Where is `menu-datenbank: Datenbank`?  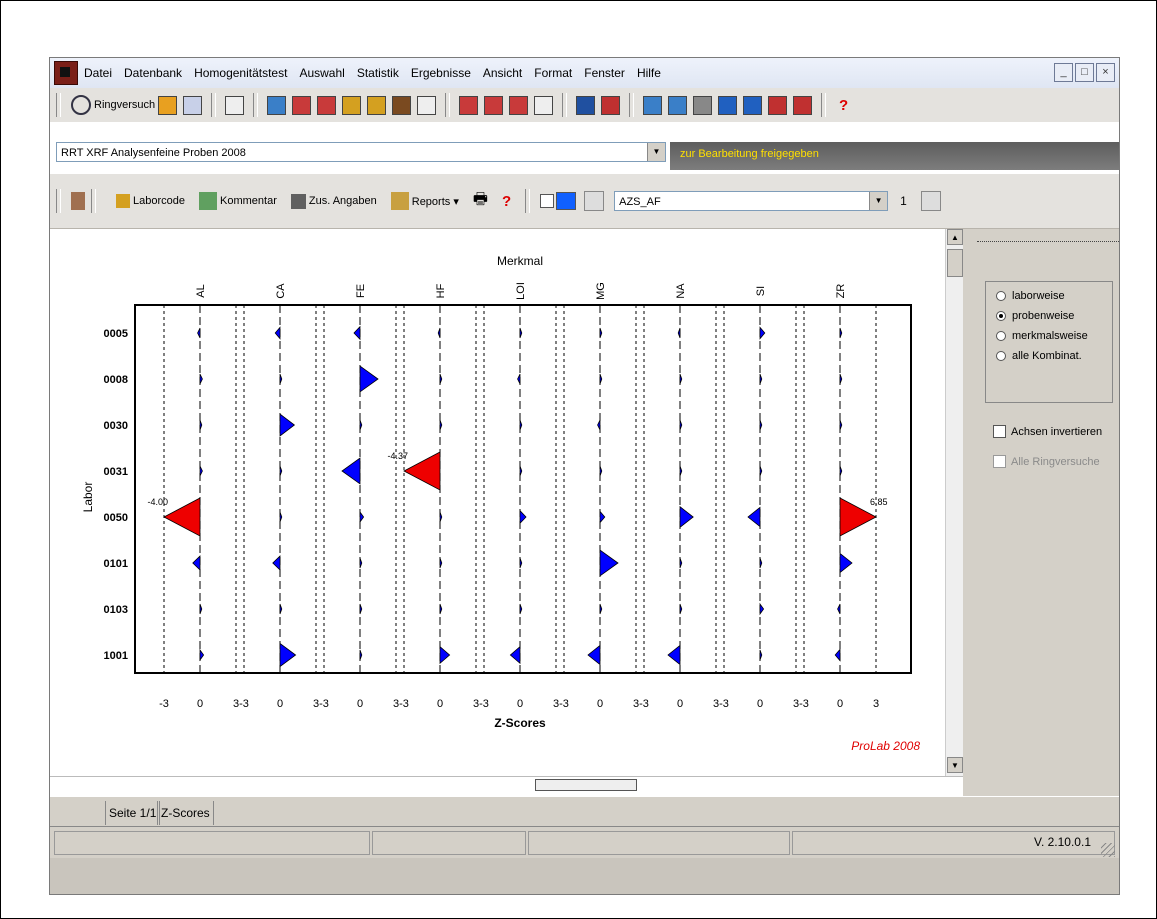 menu-datenbank: Datenbank is located at coordinates (153, 73).